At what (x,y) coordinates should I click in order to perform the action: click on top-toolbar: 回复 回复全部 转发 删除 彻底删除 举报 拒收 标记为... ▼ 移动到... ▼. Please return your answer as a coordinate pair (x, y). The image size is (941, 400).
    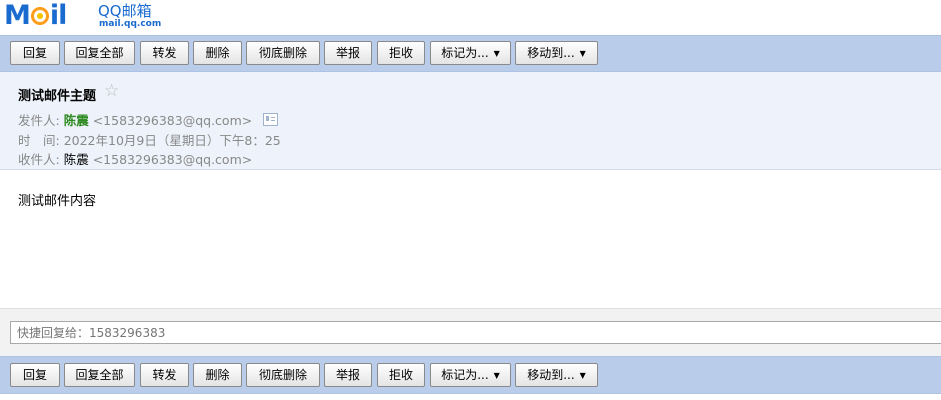
    Looking at the image, I should click on (470, 53).